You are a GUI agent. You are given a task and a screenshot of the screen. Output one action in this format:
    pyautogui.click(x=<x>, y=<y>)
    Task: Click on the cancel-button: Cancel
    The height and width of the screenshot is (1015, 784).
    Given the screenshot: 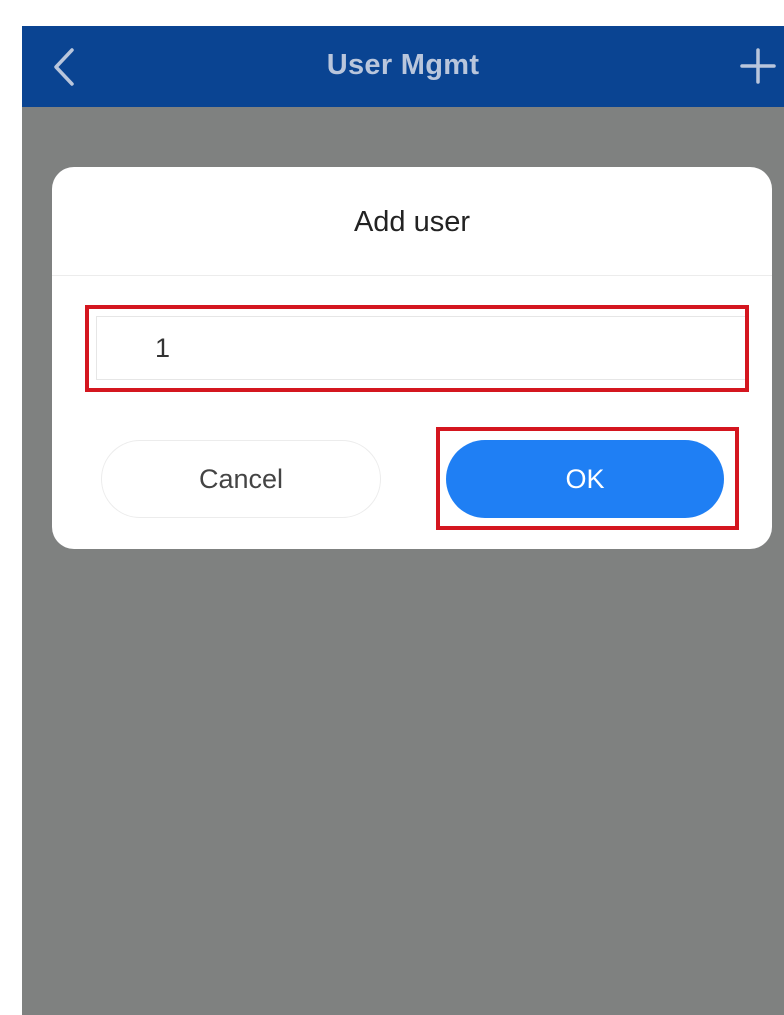 What is the action you would take?
    pyautogui.click(x=241, y=479)
    